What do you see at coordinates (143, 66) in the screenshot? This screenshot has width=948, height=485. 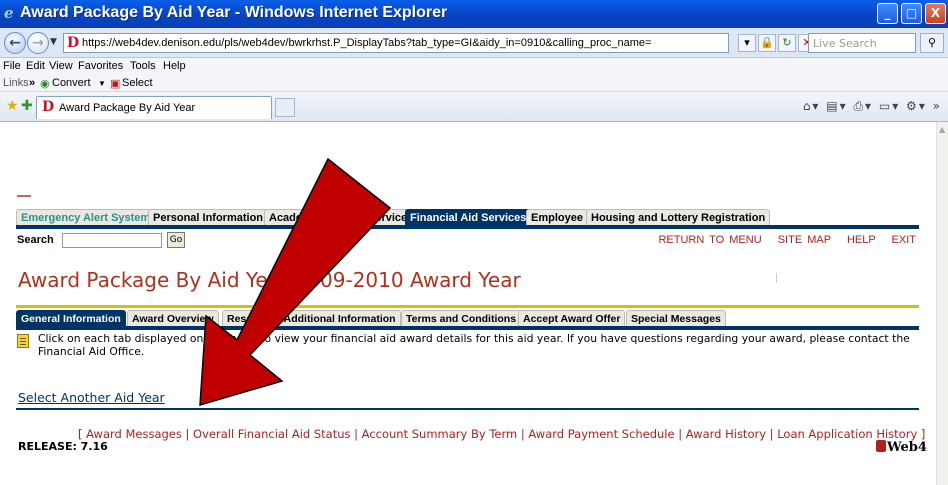 I see `menu-tools: Tools` at bounding box center [143, 66].